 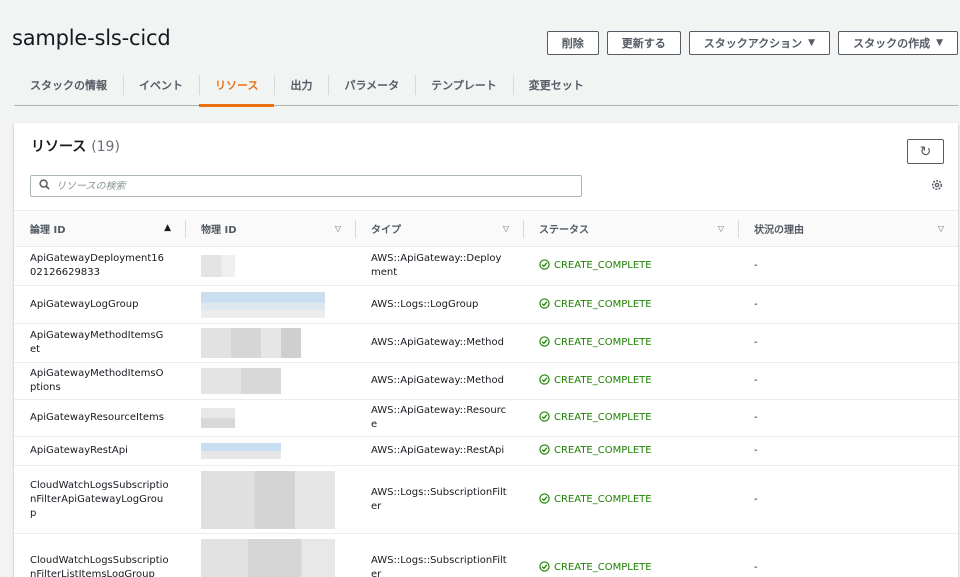 What do you see at coordinates (270, 228) in the screenshot?
I see `column-header-physical-id: 物理 ID ▽` at bounding box center [270, 228].